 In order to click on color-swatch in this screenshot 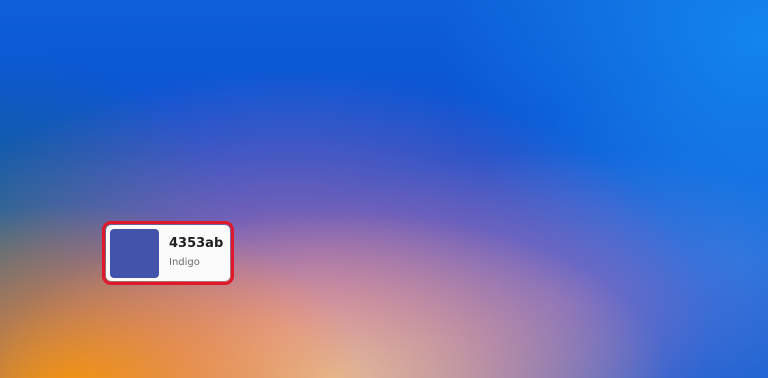, I will do `click(134, 253)`.